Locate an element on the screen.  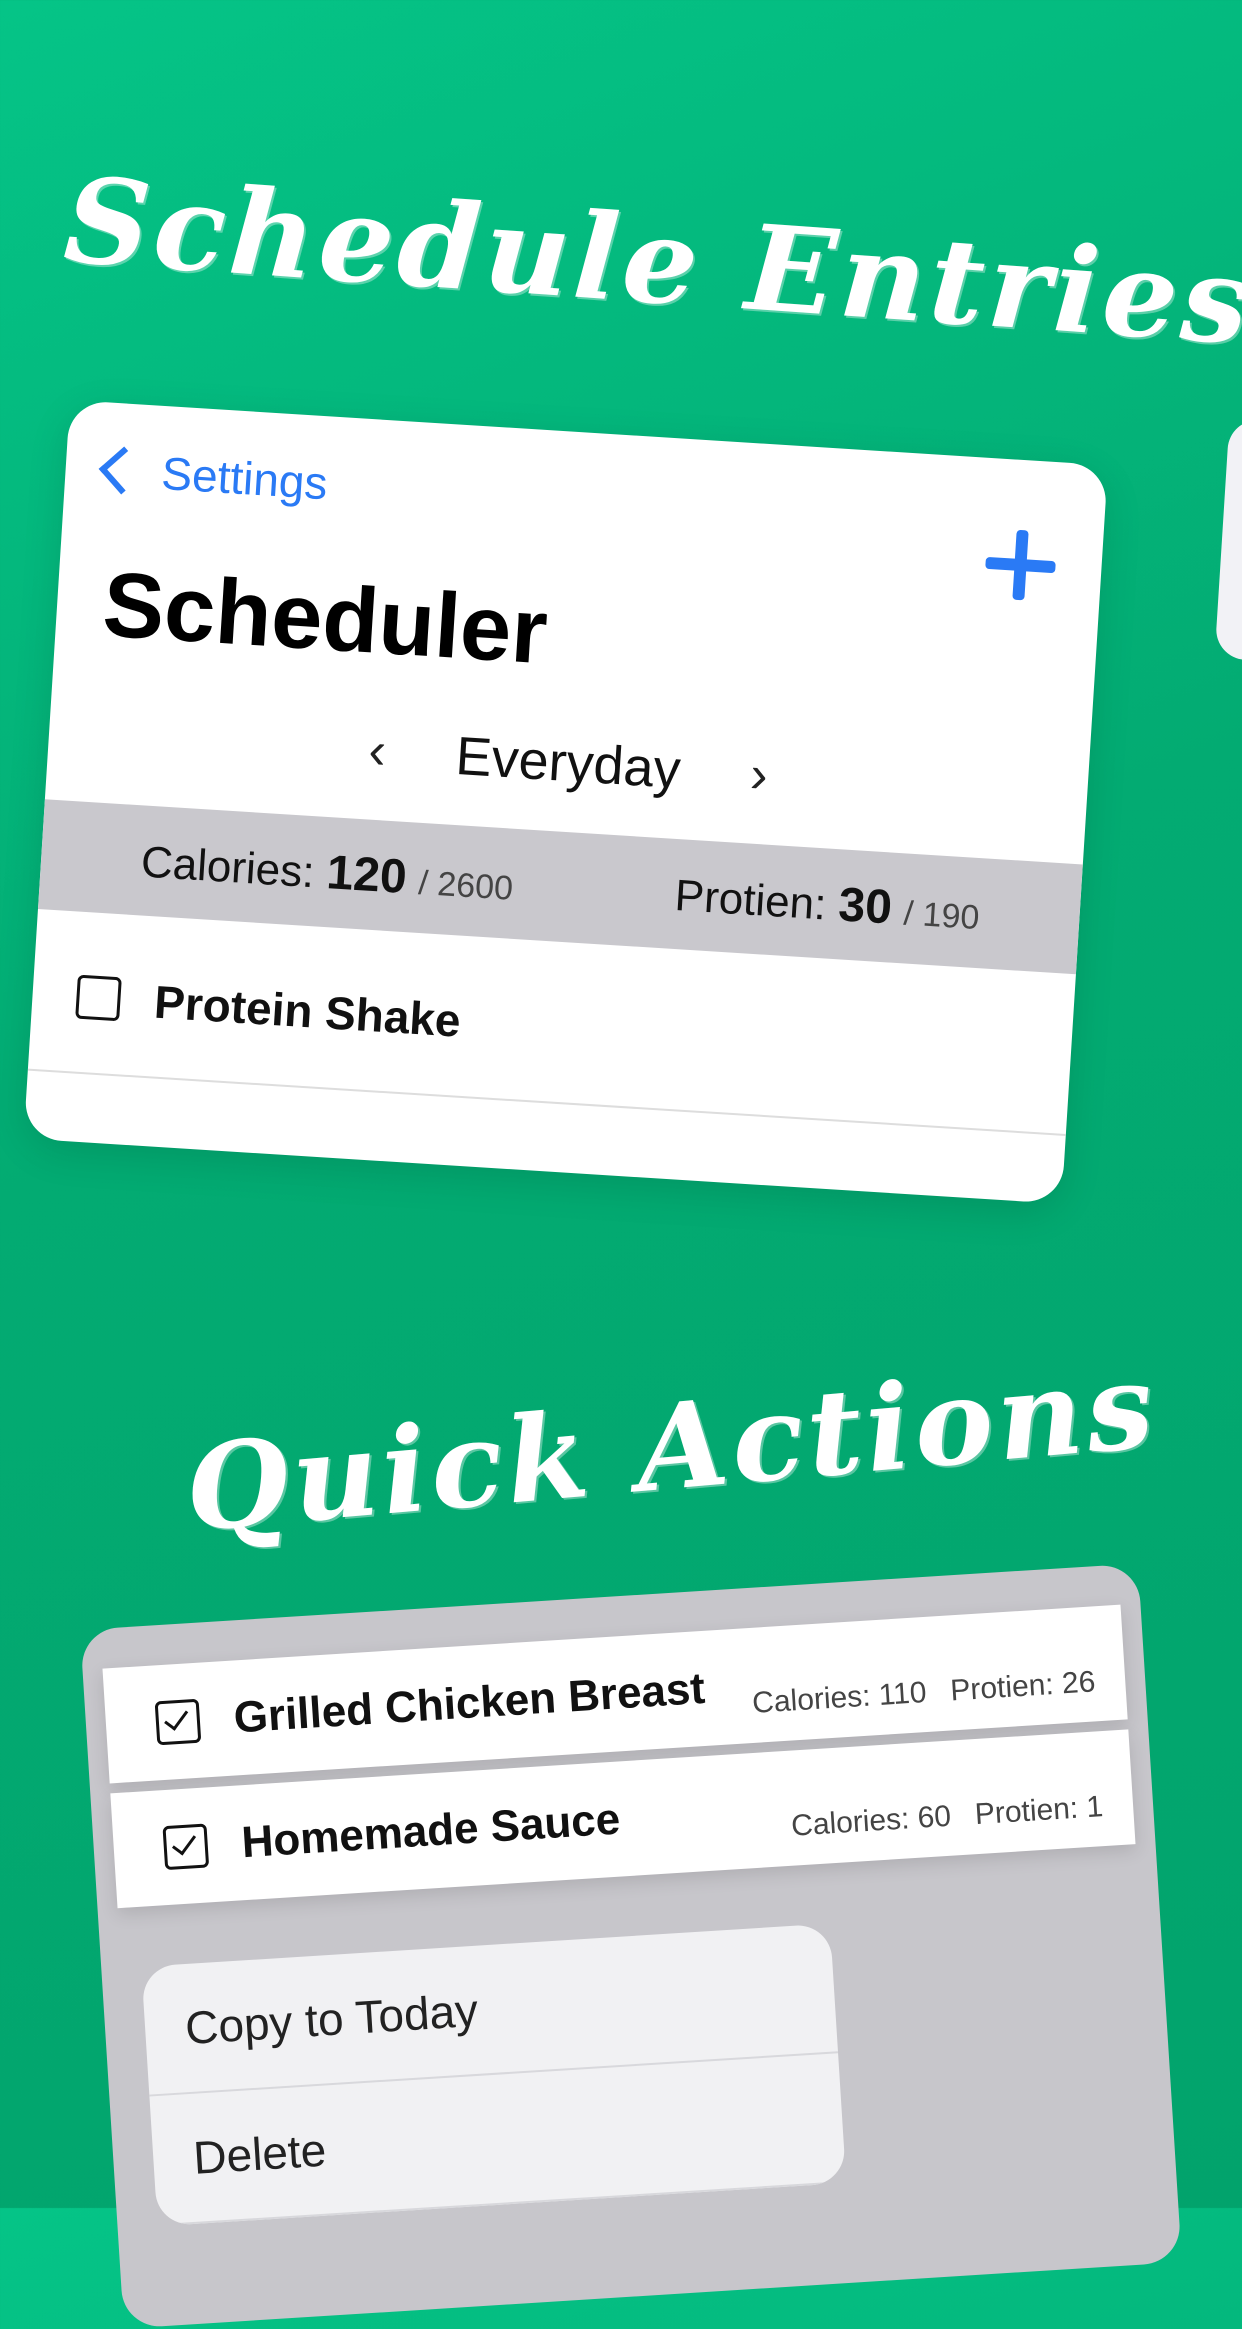
day-label: Everyday is located at coordinates (568, 763).